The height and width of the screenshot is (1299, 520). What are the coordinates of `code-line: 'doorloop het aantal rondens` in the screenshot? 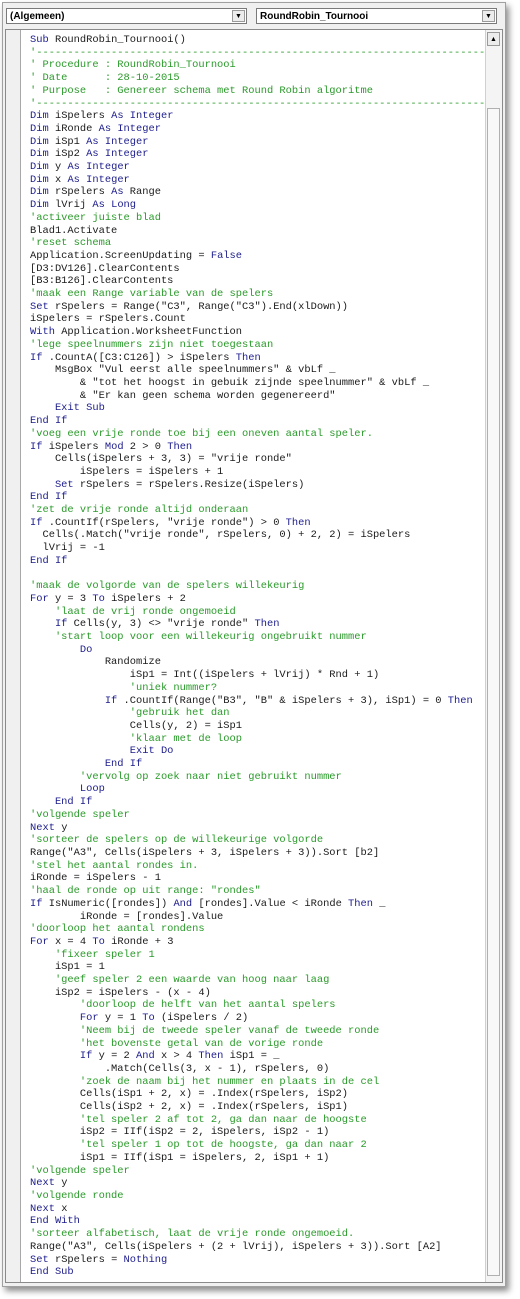 It's located at (257, 929).